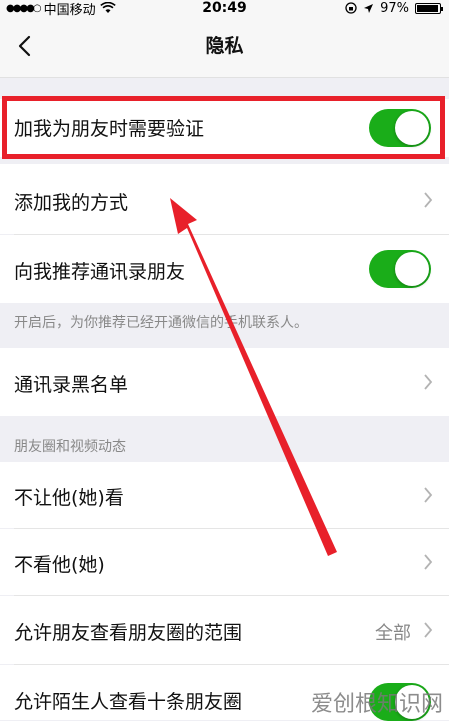 The width and height of the screenshot is (449, 721). What do you see at coordinates (376, 704) in the screenshot?
I see `watermark-logo: 爱创根知识网` at bounding box center [376, 704].